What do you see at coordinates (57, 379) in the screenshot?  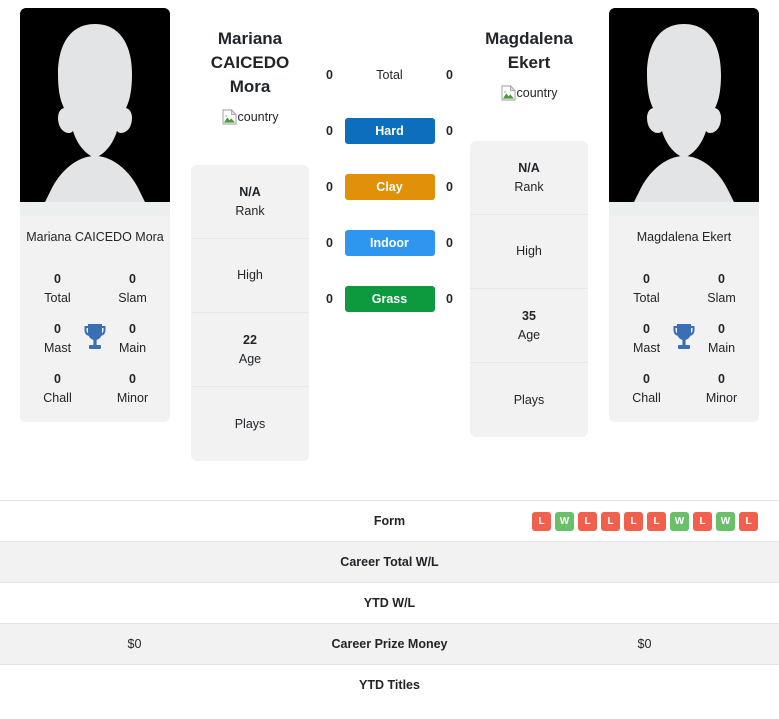 I see `stat-chall-value-left: 0` at bounding box center [57, 379].